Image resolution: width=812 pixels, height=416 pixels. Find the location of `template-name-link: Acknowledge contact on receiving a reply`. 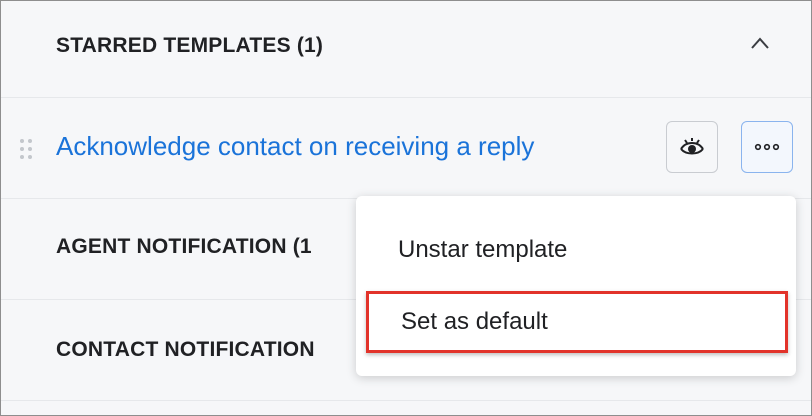

template-name-link: Acknowledge contact on receiving a reply is located at coordinates (295, 146).